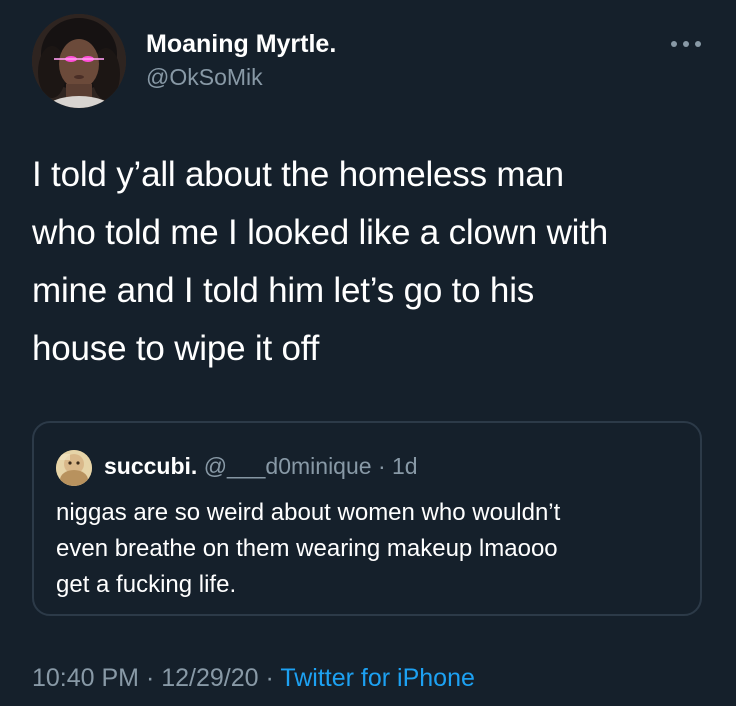  What do you see at coordinates (405, 466) in the screenshot?
I see `quoted-time: 1d` at bounding box center [405, 466].